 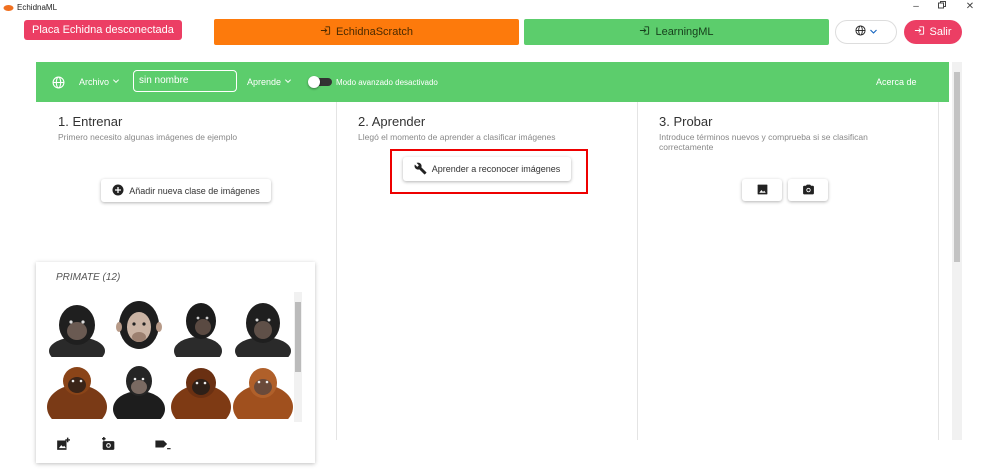 I want to click on learn-menu-label: Aprende, so click(x=264, y=82).